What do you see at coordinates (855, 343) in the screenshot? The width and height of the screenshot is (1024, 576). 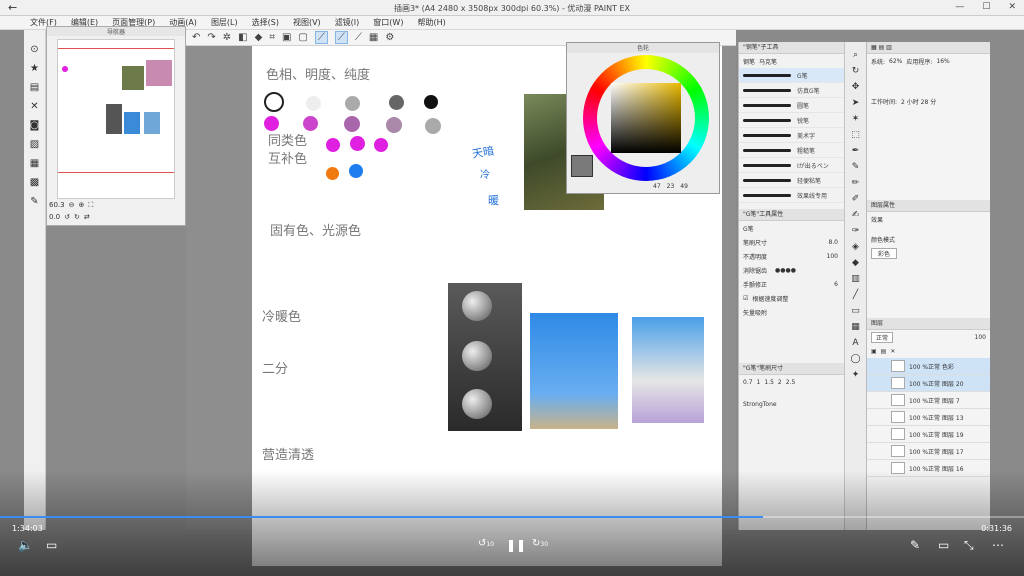 I see `text-tool-icon: A` at bounding box center [855, 343].